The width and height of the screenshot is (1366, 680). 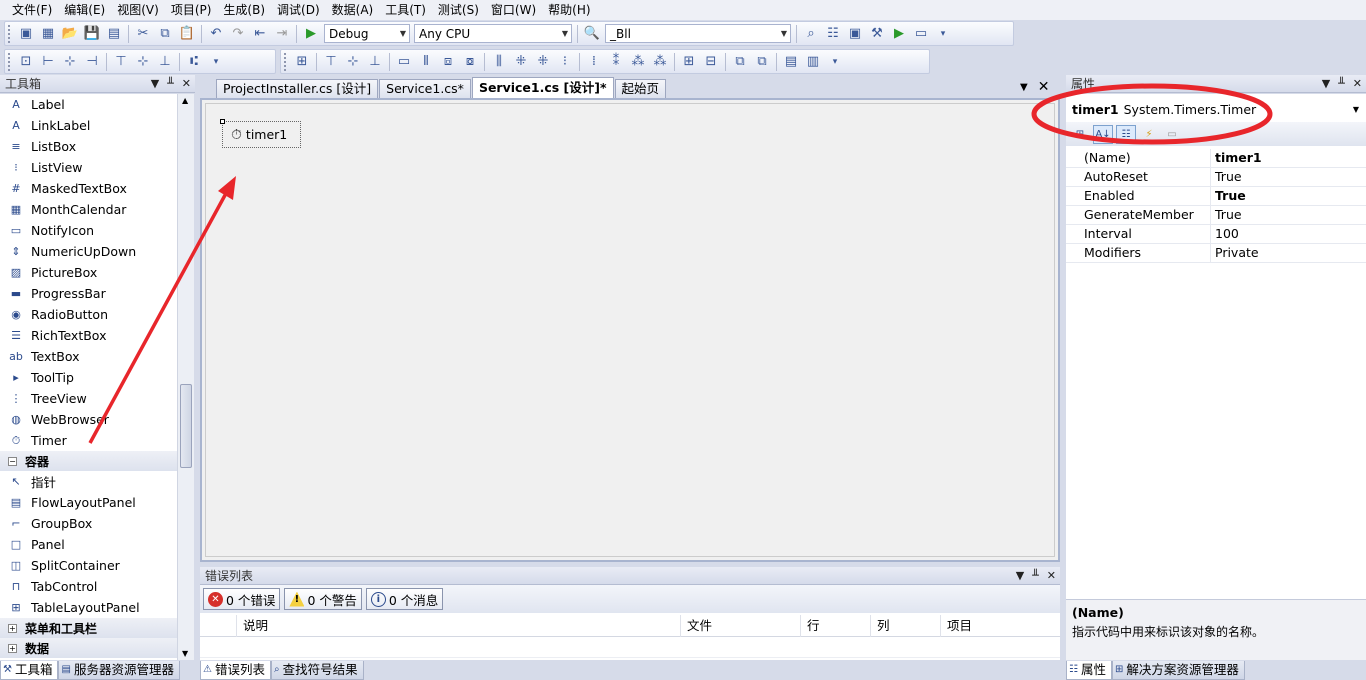 What do you see at coordinates (905, 626) in the screenshot?
I see `column-col: 列` at bounding box center [905, 626].